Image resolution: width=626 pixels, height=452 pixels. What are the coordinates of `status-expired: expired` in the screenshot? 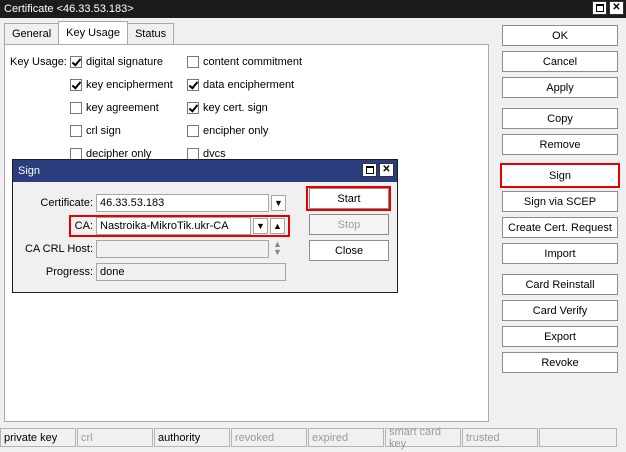 It's located at (346, 437).